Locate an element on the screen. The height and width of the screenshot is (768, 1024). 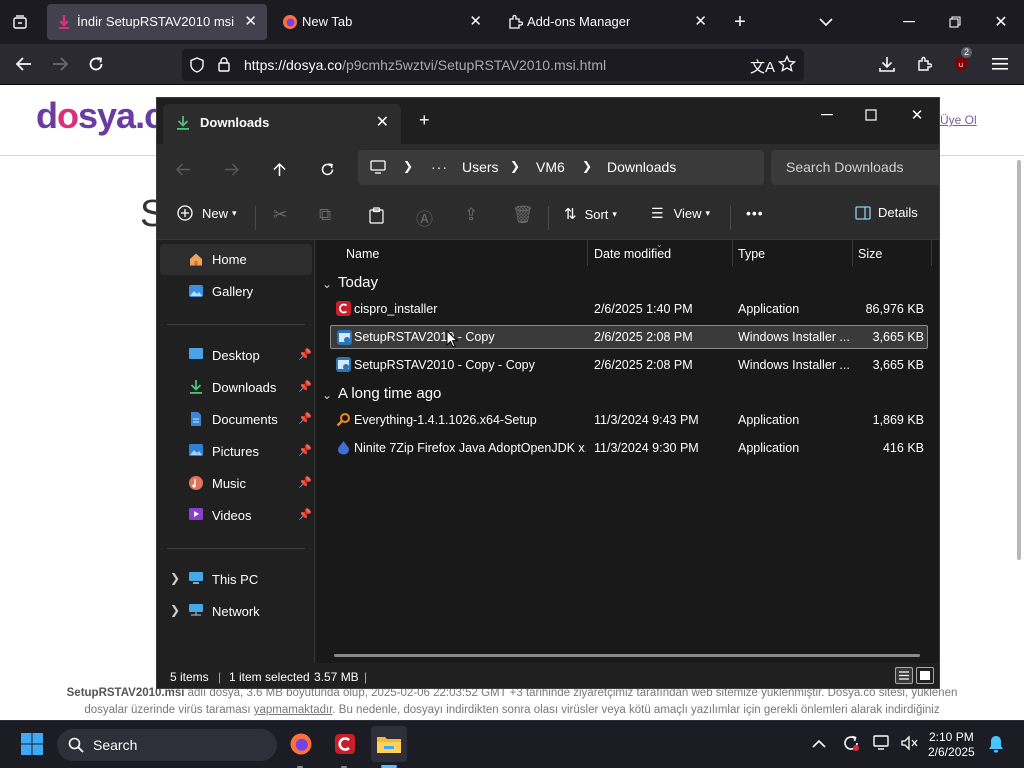
nav-item-this-pc: ❯ This PC is located at coordinates (236, 579).